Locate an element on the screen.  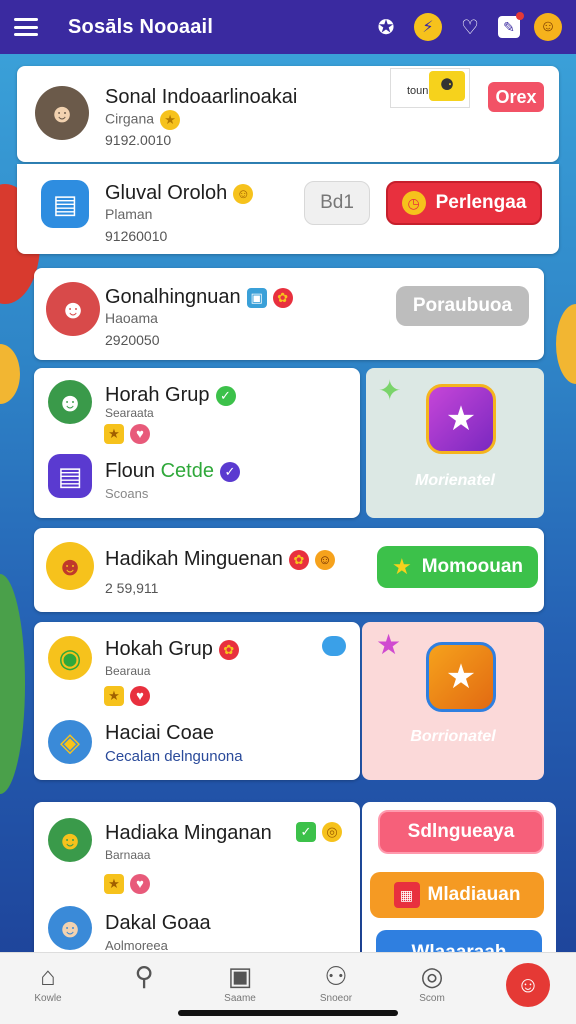
top-app-bar: Sosāls Nooaail ✪ ⚡ ♡ ✎ ☺ is located at coordinates (288, 27).